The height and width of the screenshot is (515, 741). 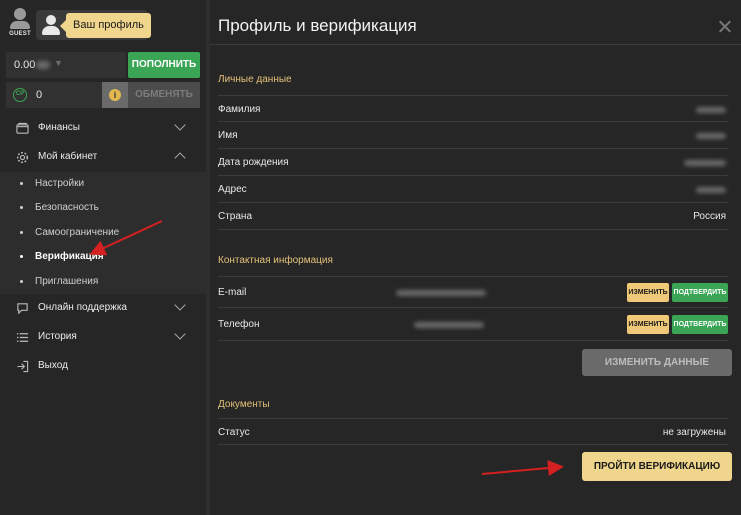 What do you see at coordinates (232, 189) in the screenshot?
I see `row-label: Адрес` at bounding box center [232, 189].